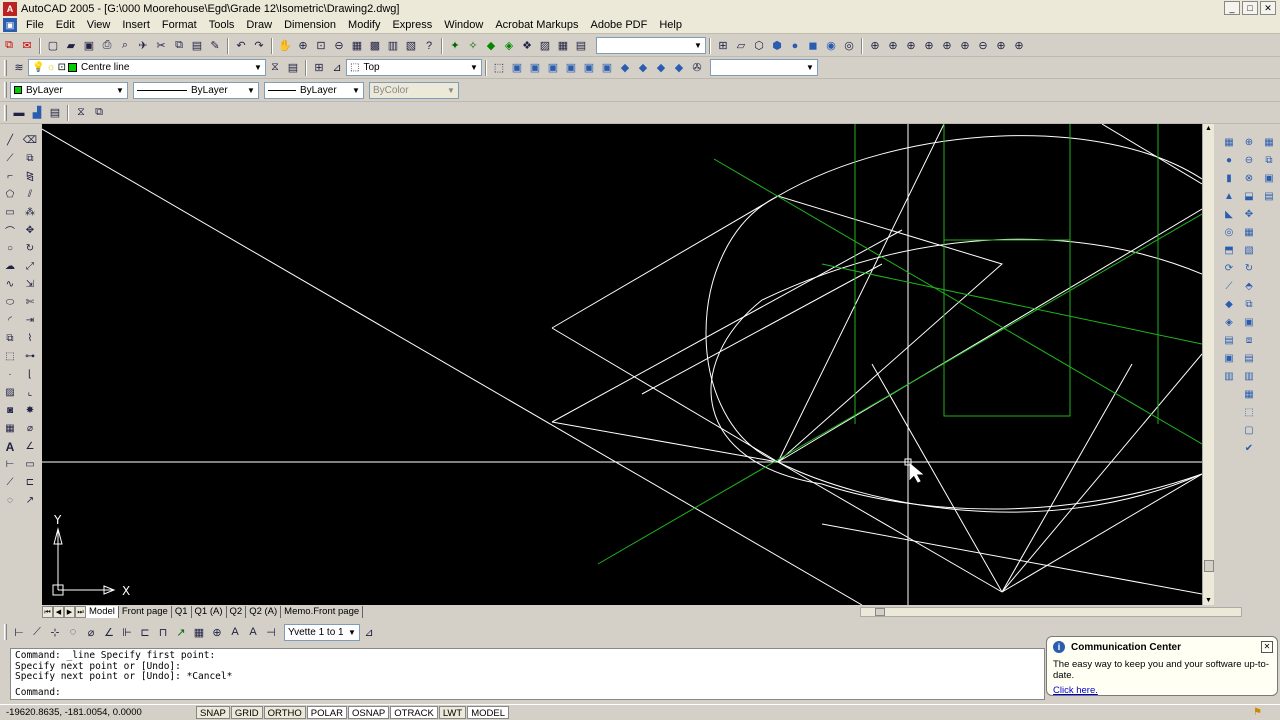 The image size is (1280, 720). Describe the element at coordinates (1269, 142) in the screenshot. I see `window-tile-icon: ▦` at that location.